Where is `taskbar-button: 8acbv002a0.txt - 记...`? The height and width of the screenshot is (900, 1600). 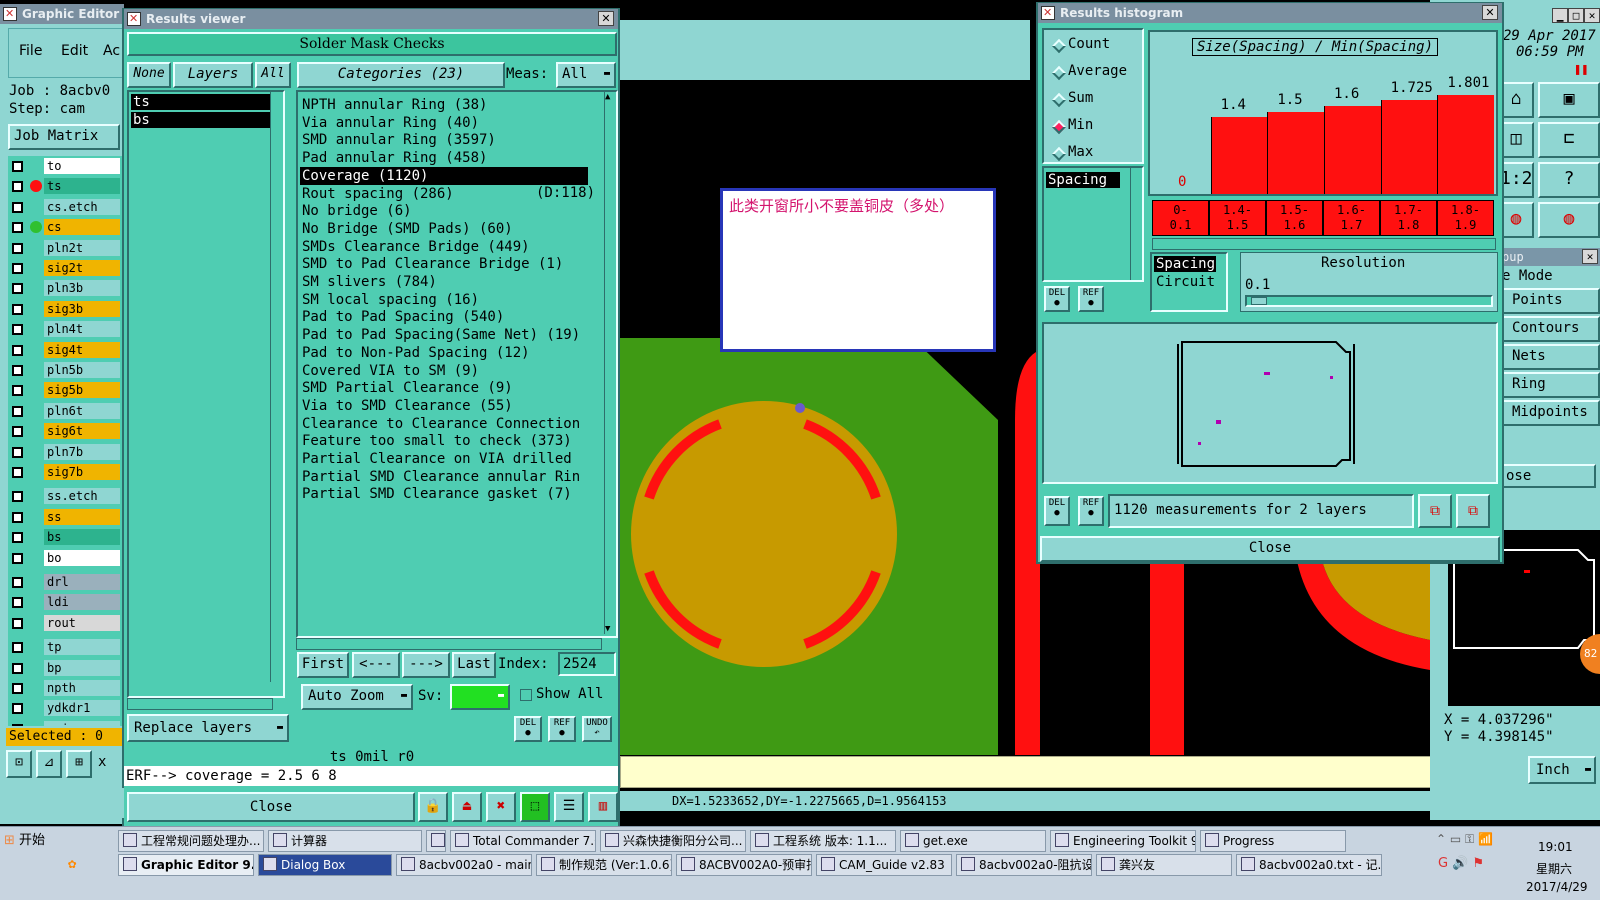
taskbar-button: 8acbv002a0.txt - 记... is located at coordinates (1309, 865).